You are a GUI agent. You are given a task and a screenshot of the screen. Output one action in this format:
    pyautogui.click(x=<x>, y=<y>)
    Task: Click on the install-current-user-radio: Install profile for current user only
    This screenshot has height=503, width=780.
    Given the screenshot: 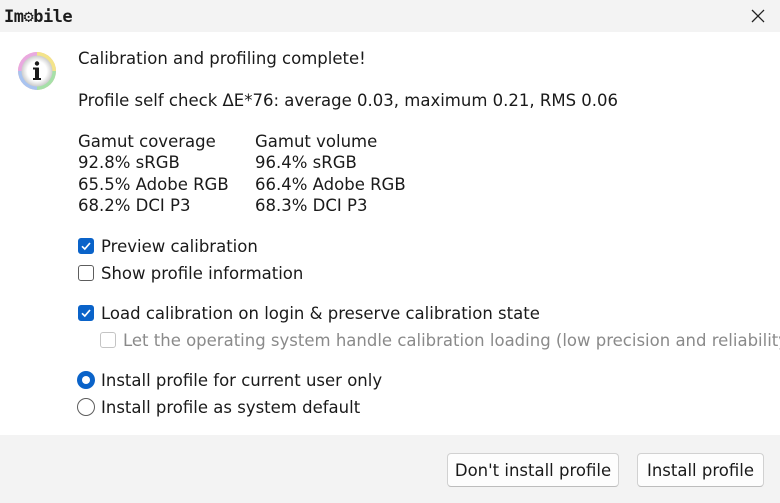 What is the action you would take?
    pyautogui.click(x=229, y=380)
    